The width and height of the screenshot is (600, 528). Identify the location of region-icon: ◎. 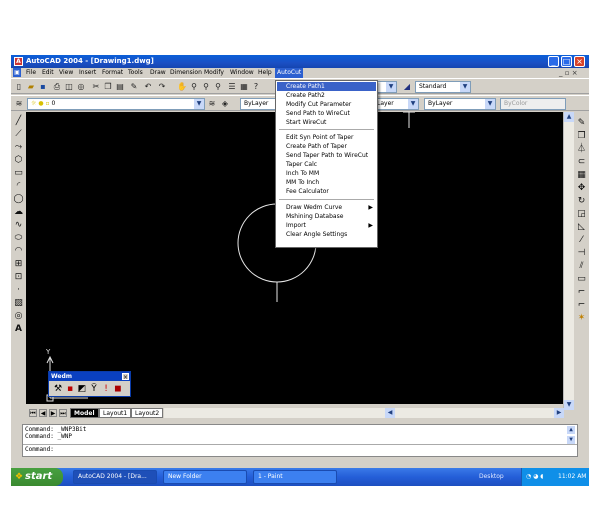
(18, 316).